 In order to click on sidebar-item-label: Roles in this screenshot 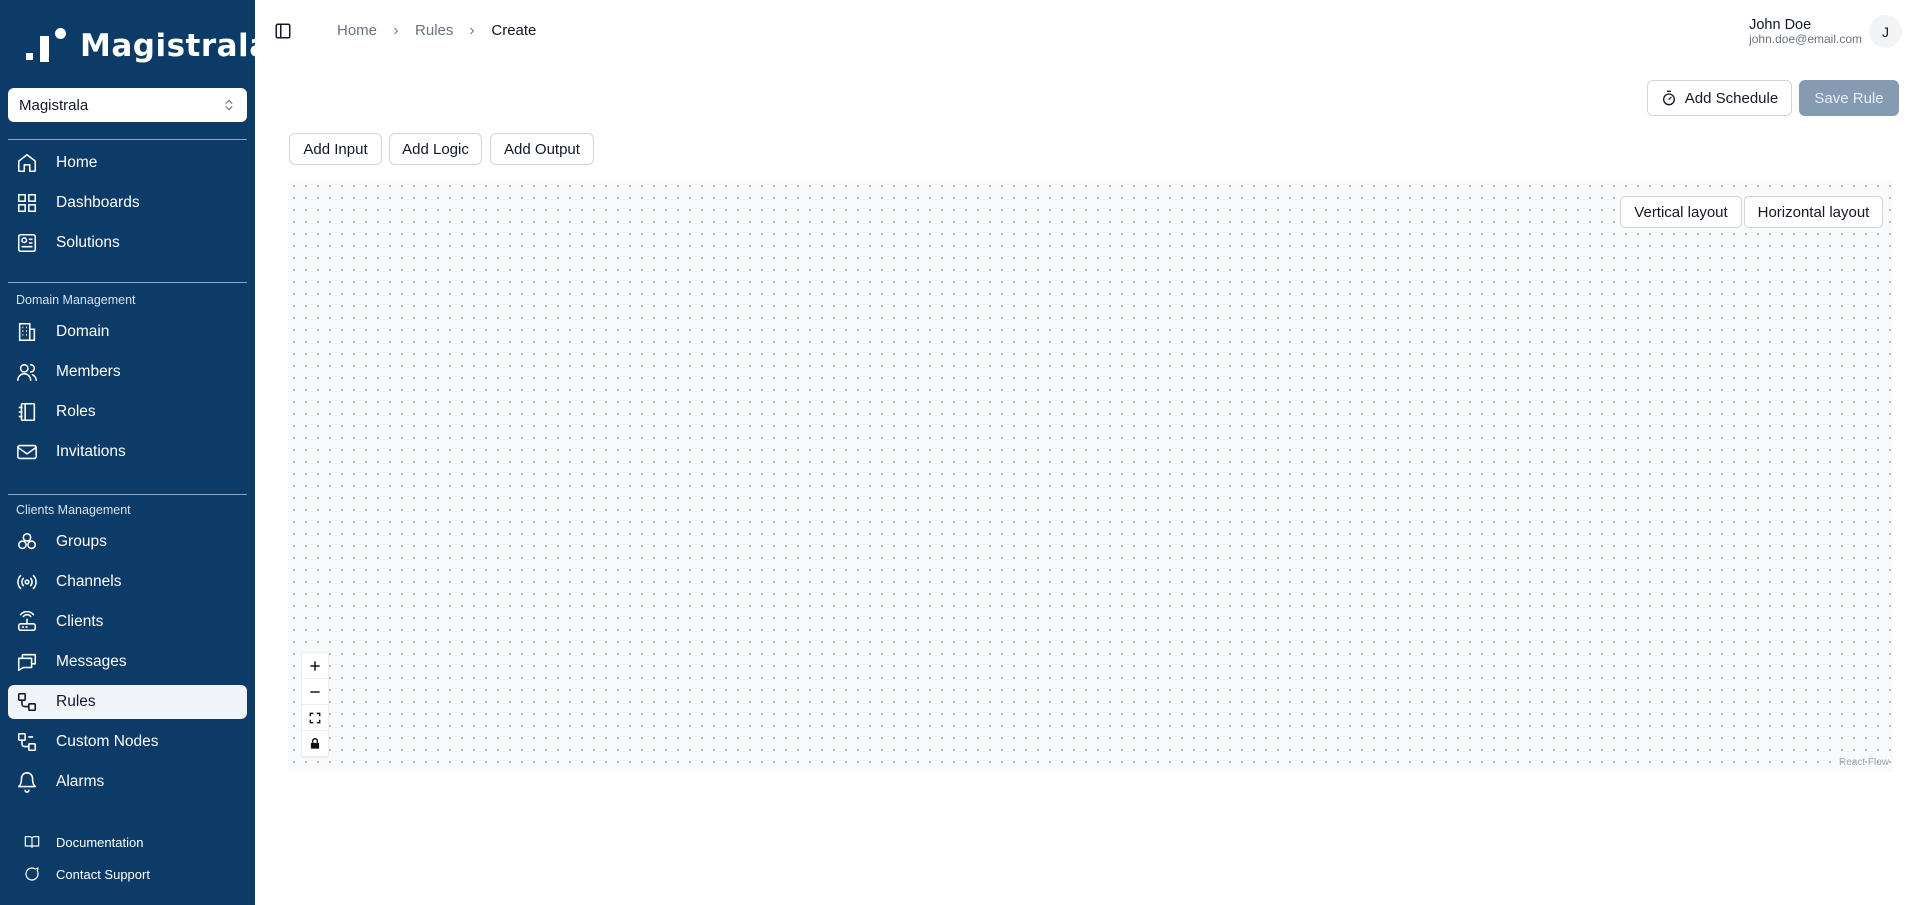, I will do `click(76, 411)`.